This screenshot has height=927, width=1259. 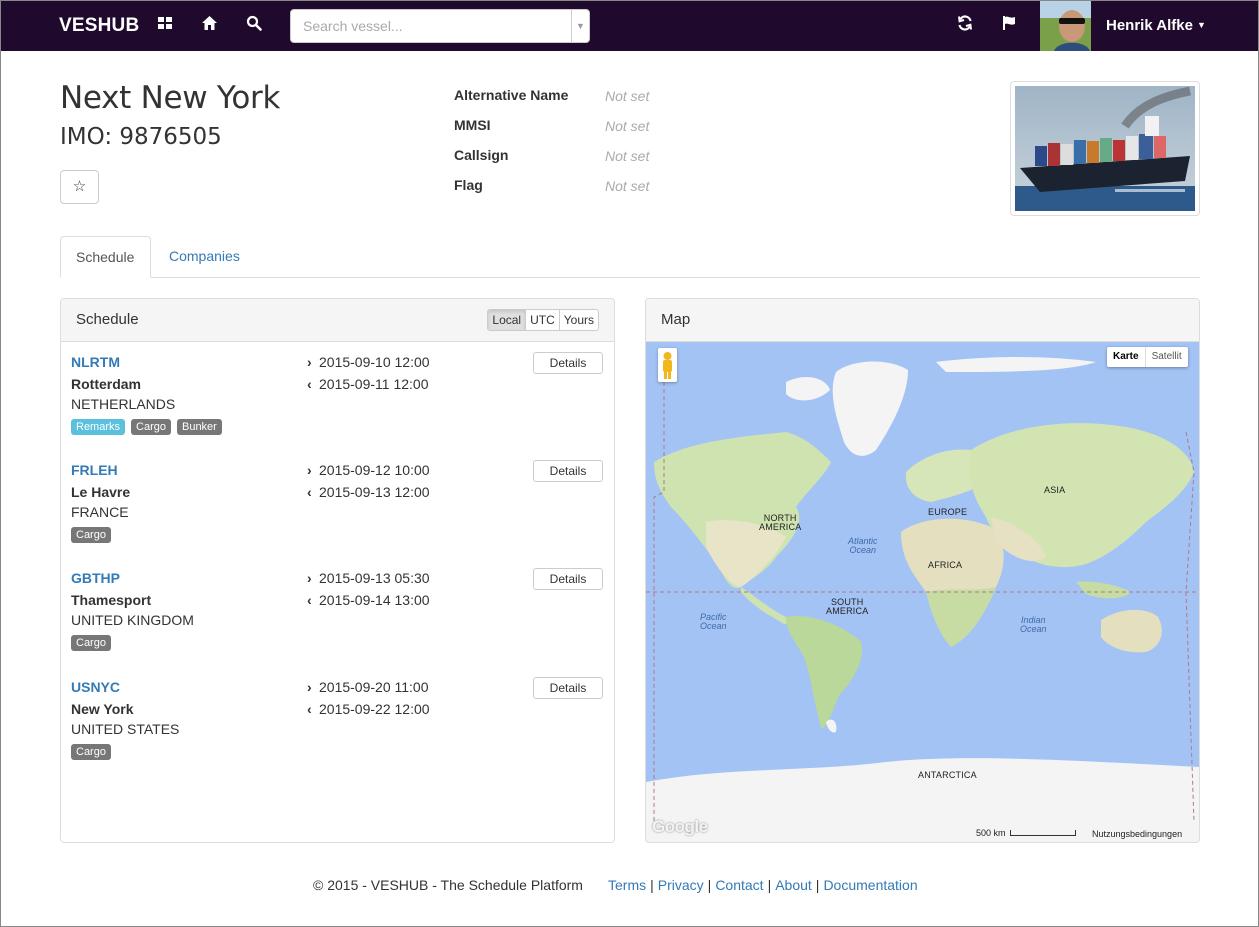 I want to click on port-country: NETHERLANDS, so click(x=123, y=404).